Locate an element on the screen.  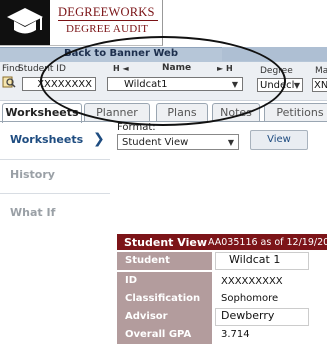
id-label: ID is located at coordinates (164, 281).